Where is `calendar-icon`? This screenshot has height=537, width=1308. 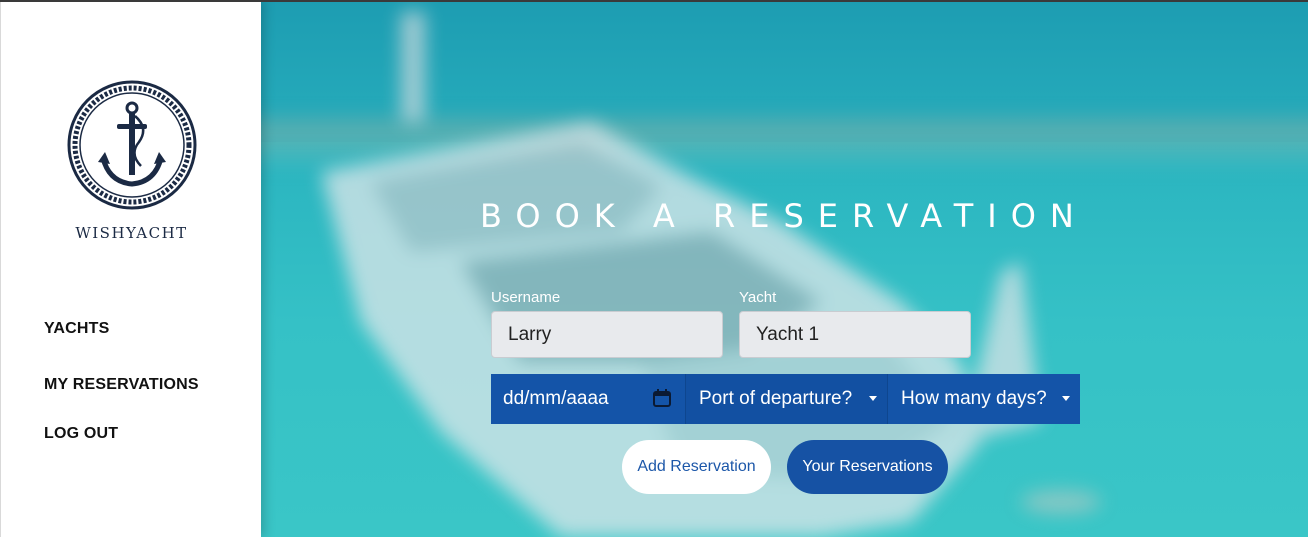 calendar-icon is located at coordinates (662, 398).